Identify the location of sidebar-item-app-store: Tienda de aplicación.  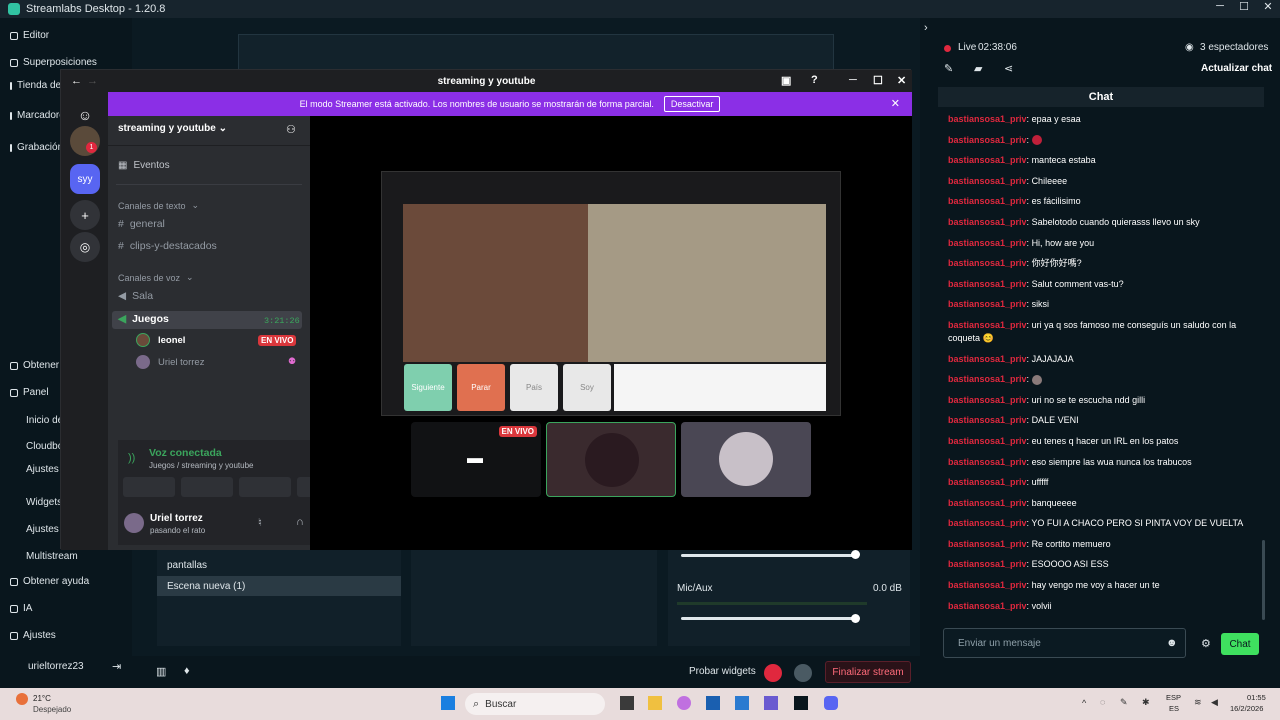
(35, 85).